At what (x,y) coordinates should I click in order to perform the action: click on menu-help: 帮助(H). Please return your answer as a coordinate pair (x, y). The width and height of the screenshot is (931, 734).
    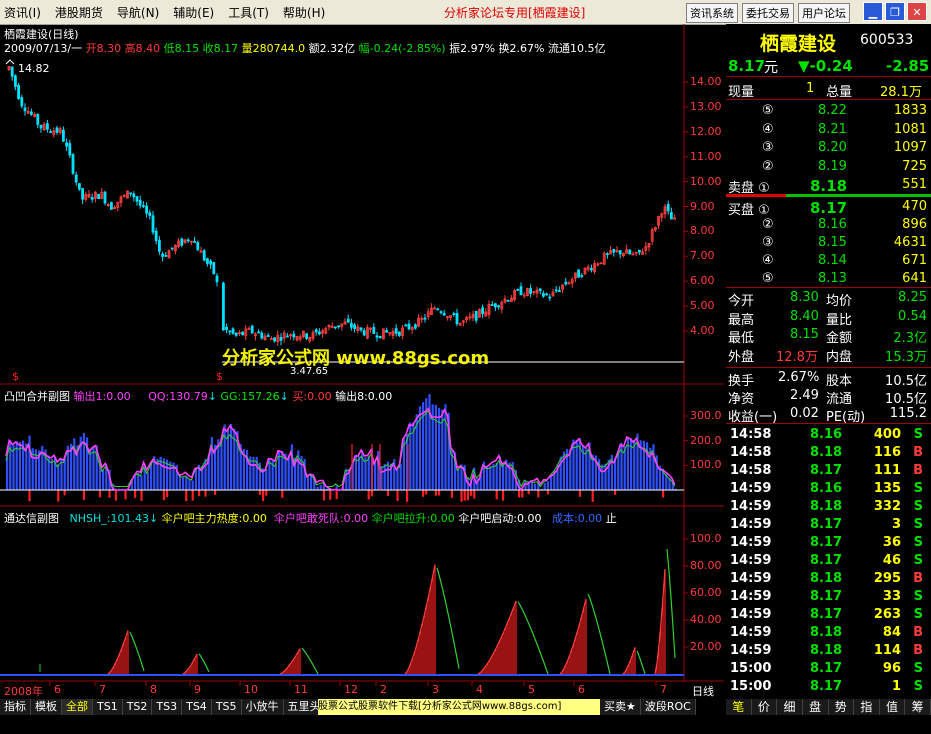
    Looking at the image, I should click on (304, 12).